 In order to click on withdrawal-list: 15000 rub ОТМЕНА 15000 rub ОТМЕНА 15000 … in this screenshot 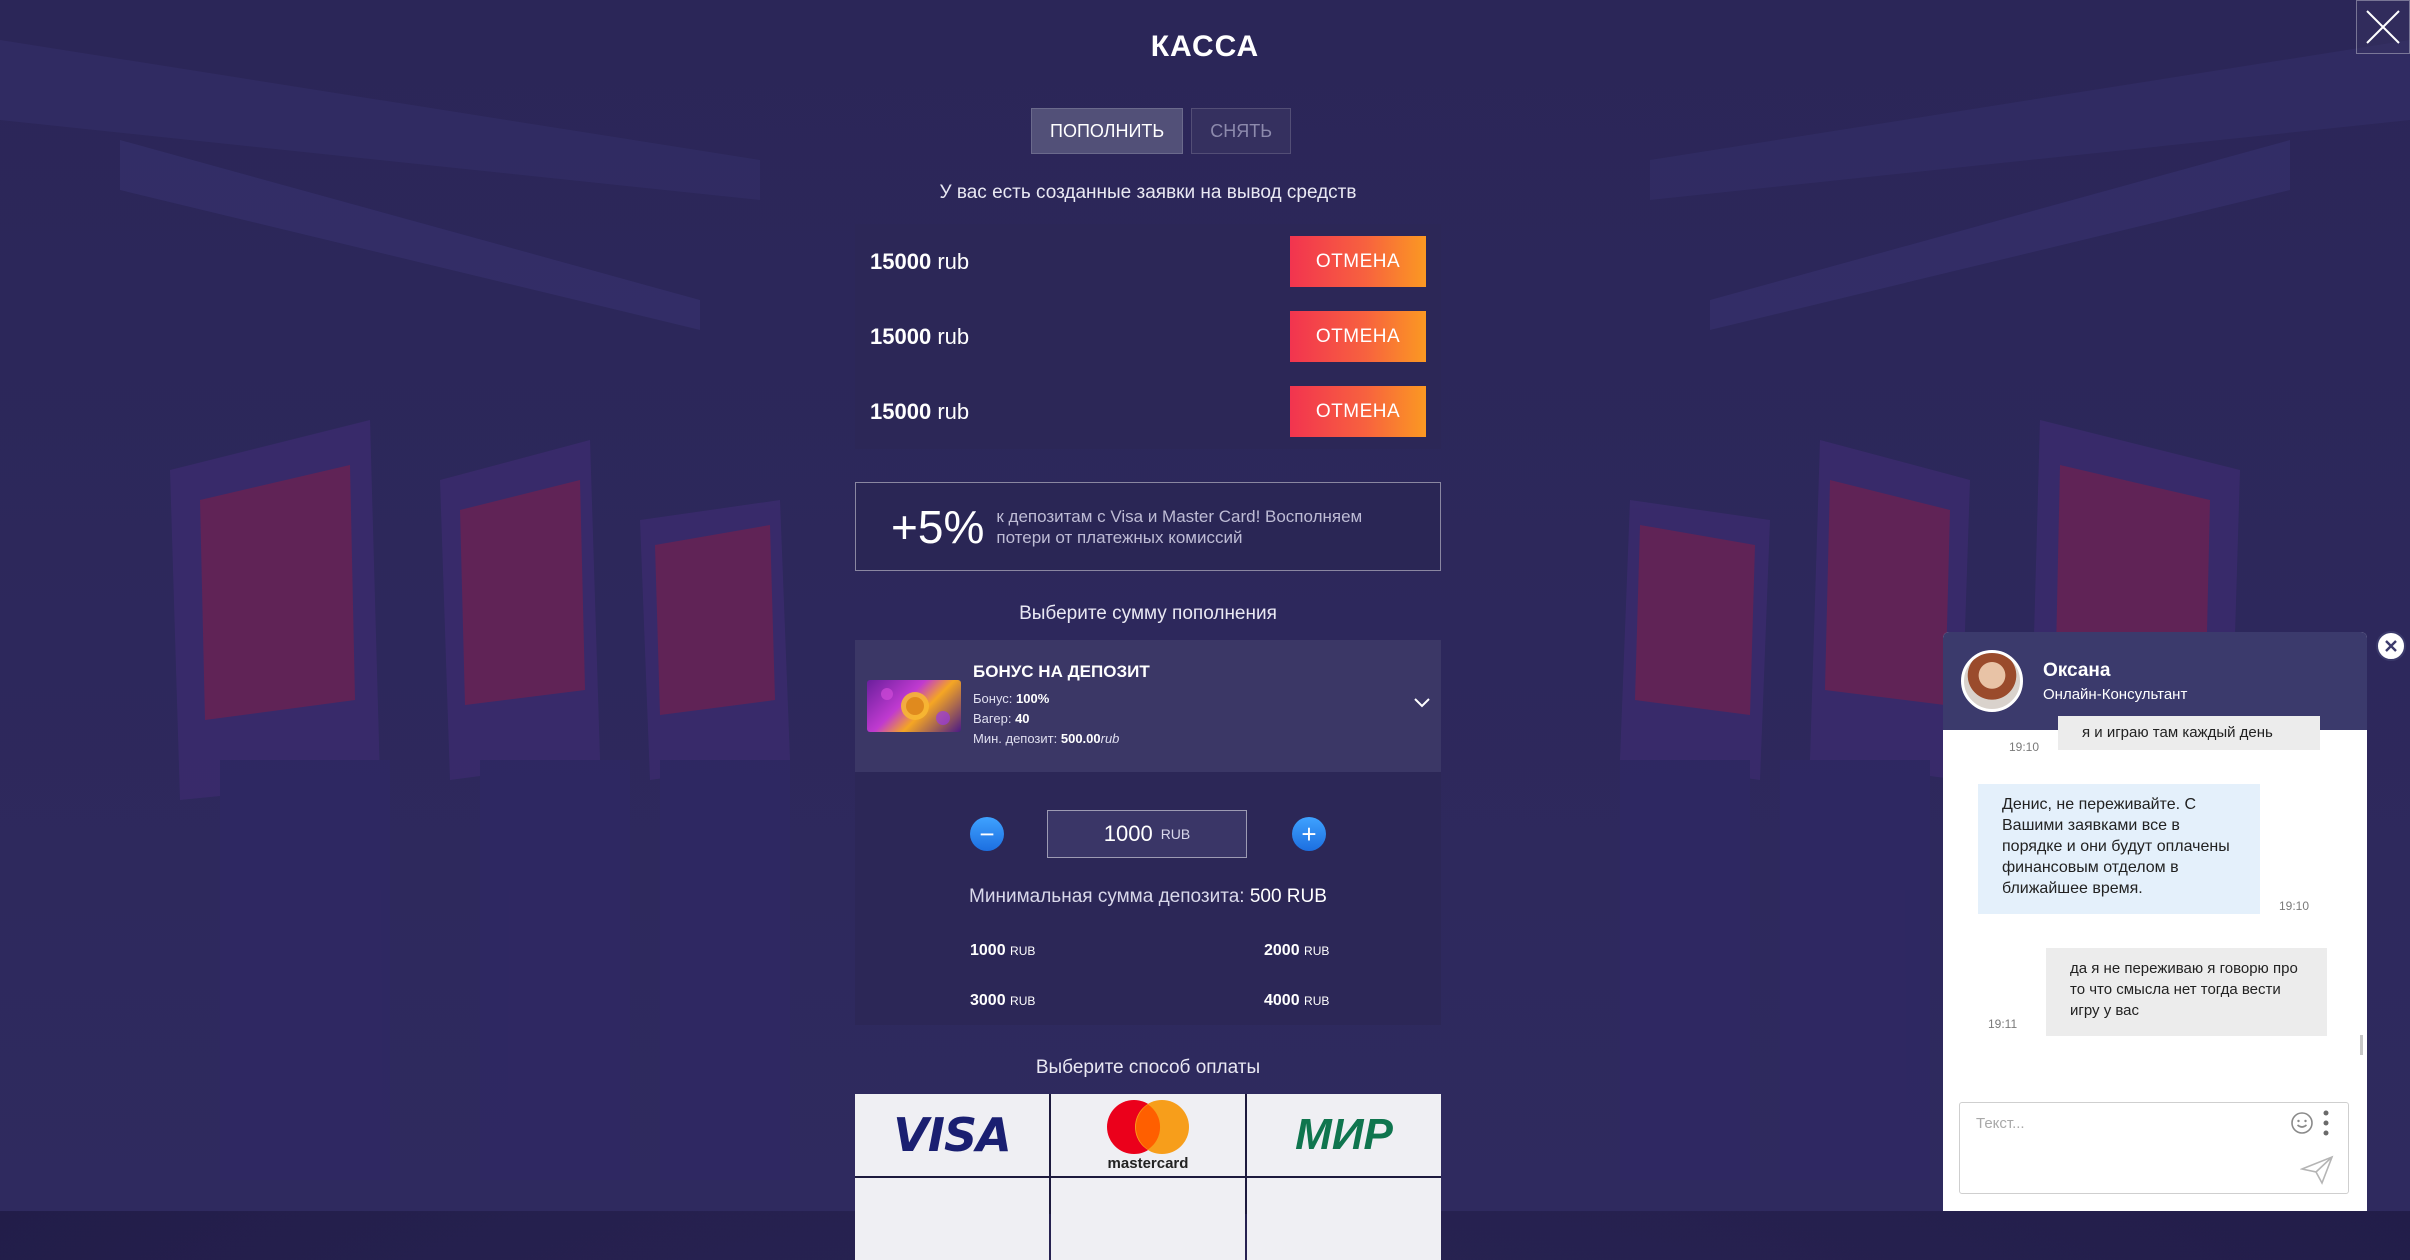, I will do `click(1148, 336)`.